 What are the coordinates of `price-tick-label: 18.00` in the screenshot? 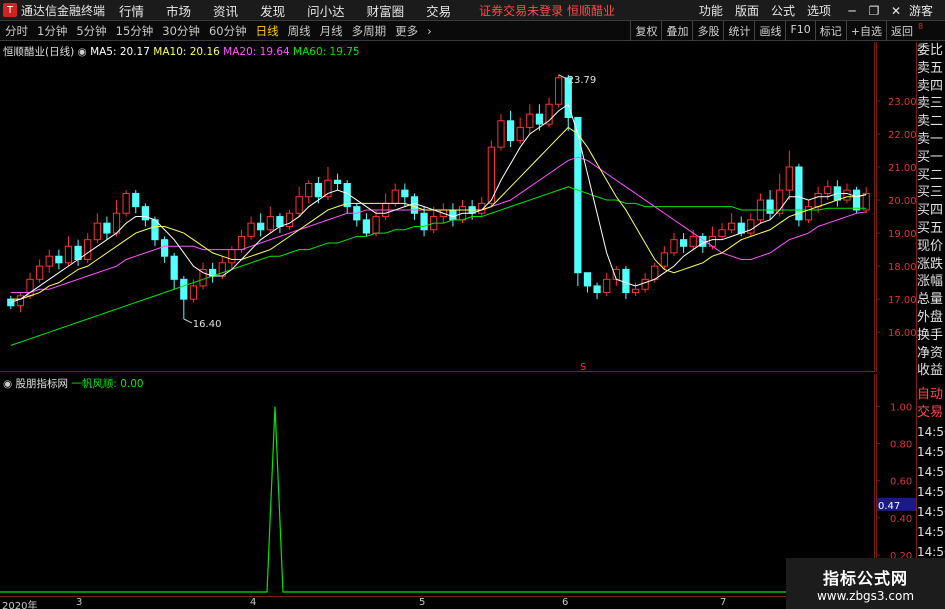 It's located at (902, 267).